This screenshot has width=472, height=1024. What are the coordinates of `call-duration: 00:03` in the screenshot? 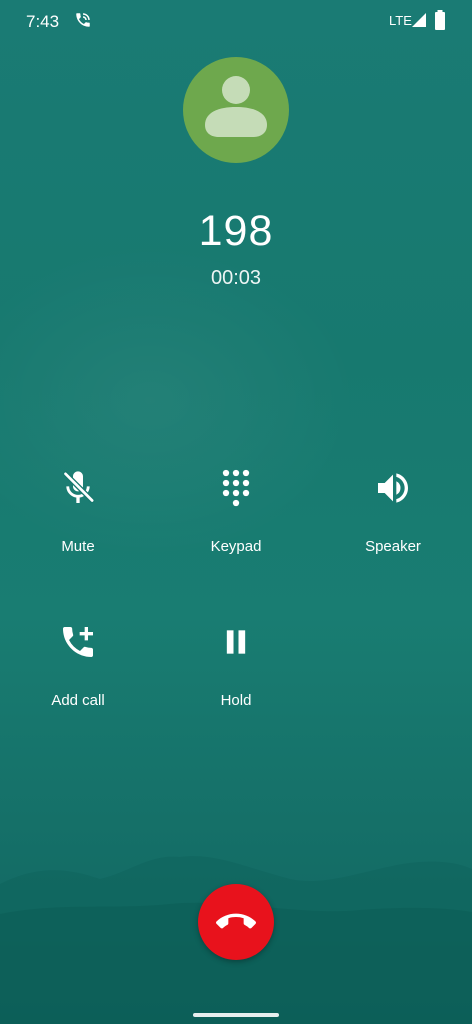 It's located at (236, 278).